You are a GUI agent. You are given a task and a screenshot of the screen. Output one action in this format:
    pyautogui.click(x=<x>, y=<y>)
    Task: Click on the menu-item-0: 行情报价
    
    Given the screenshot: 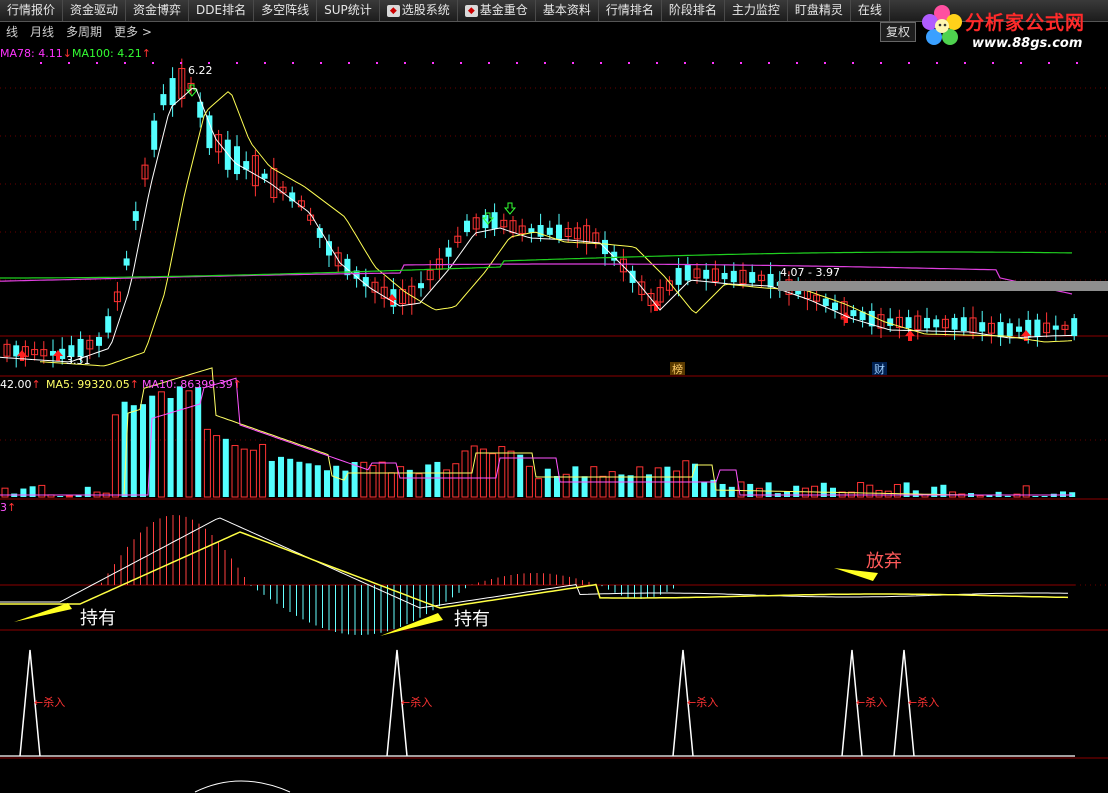 What is the action you would take?
    pyautogui.click(x=32, y=10)
    